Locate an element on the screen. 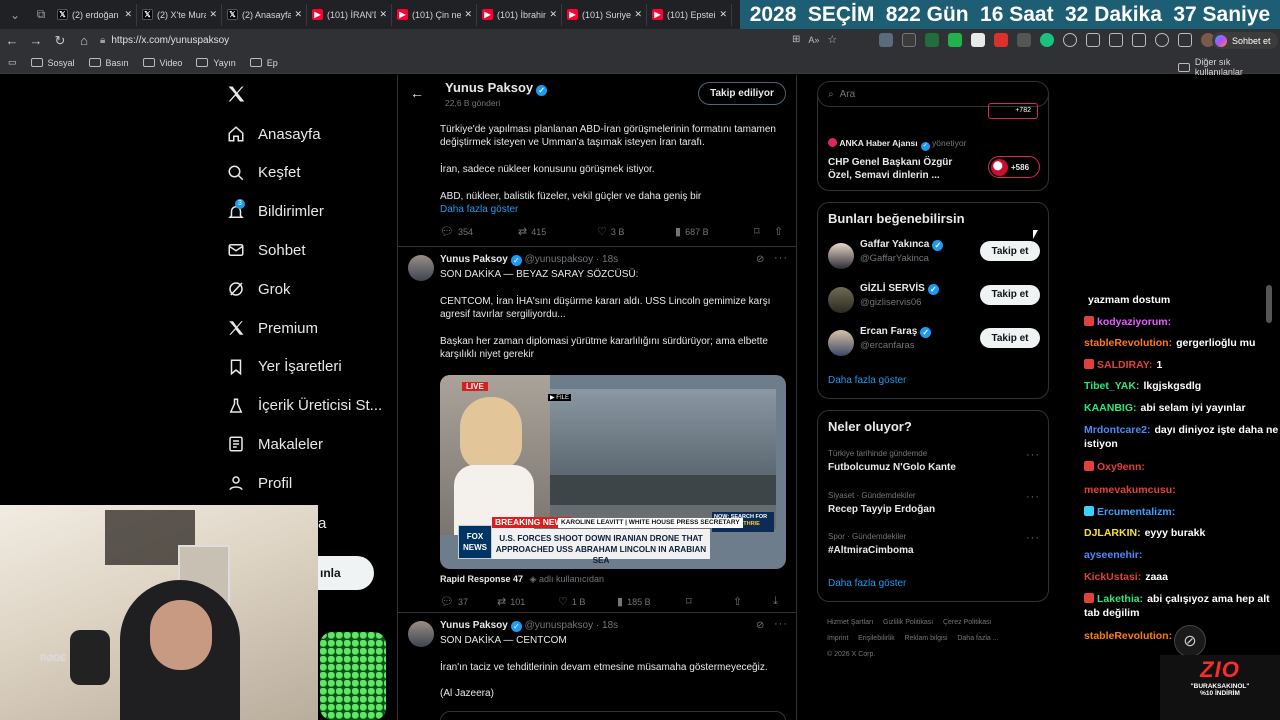  downloads-icon is located at coordinates (1185, 40).